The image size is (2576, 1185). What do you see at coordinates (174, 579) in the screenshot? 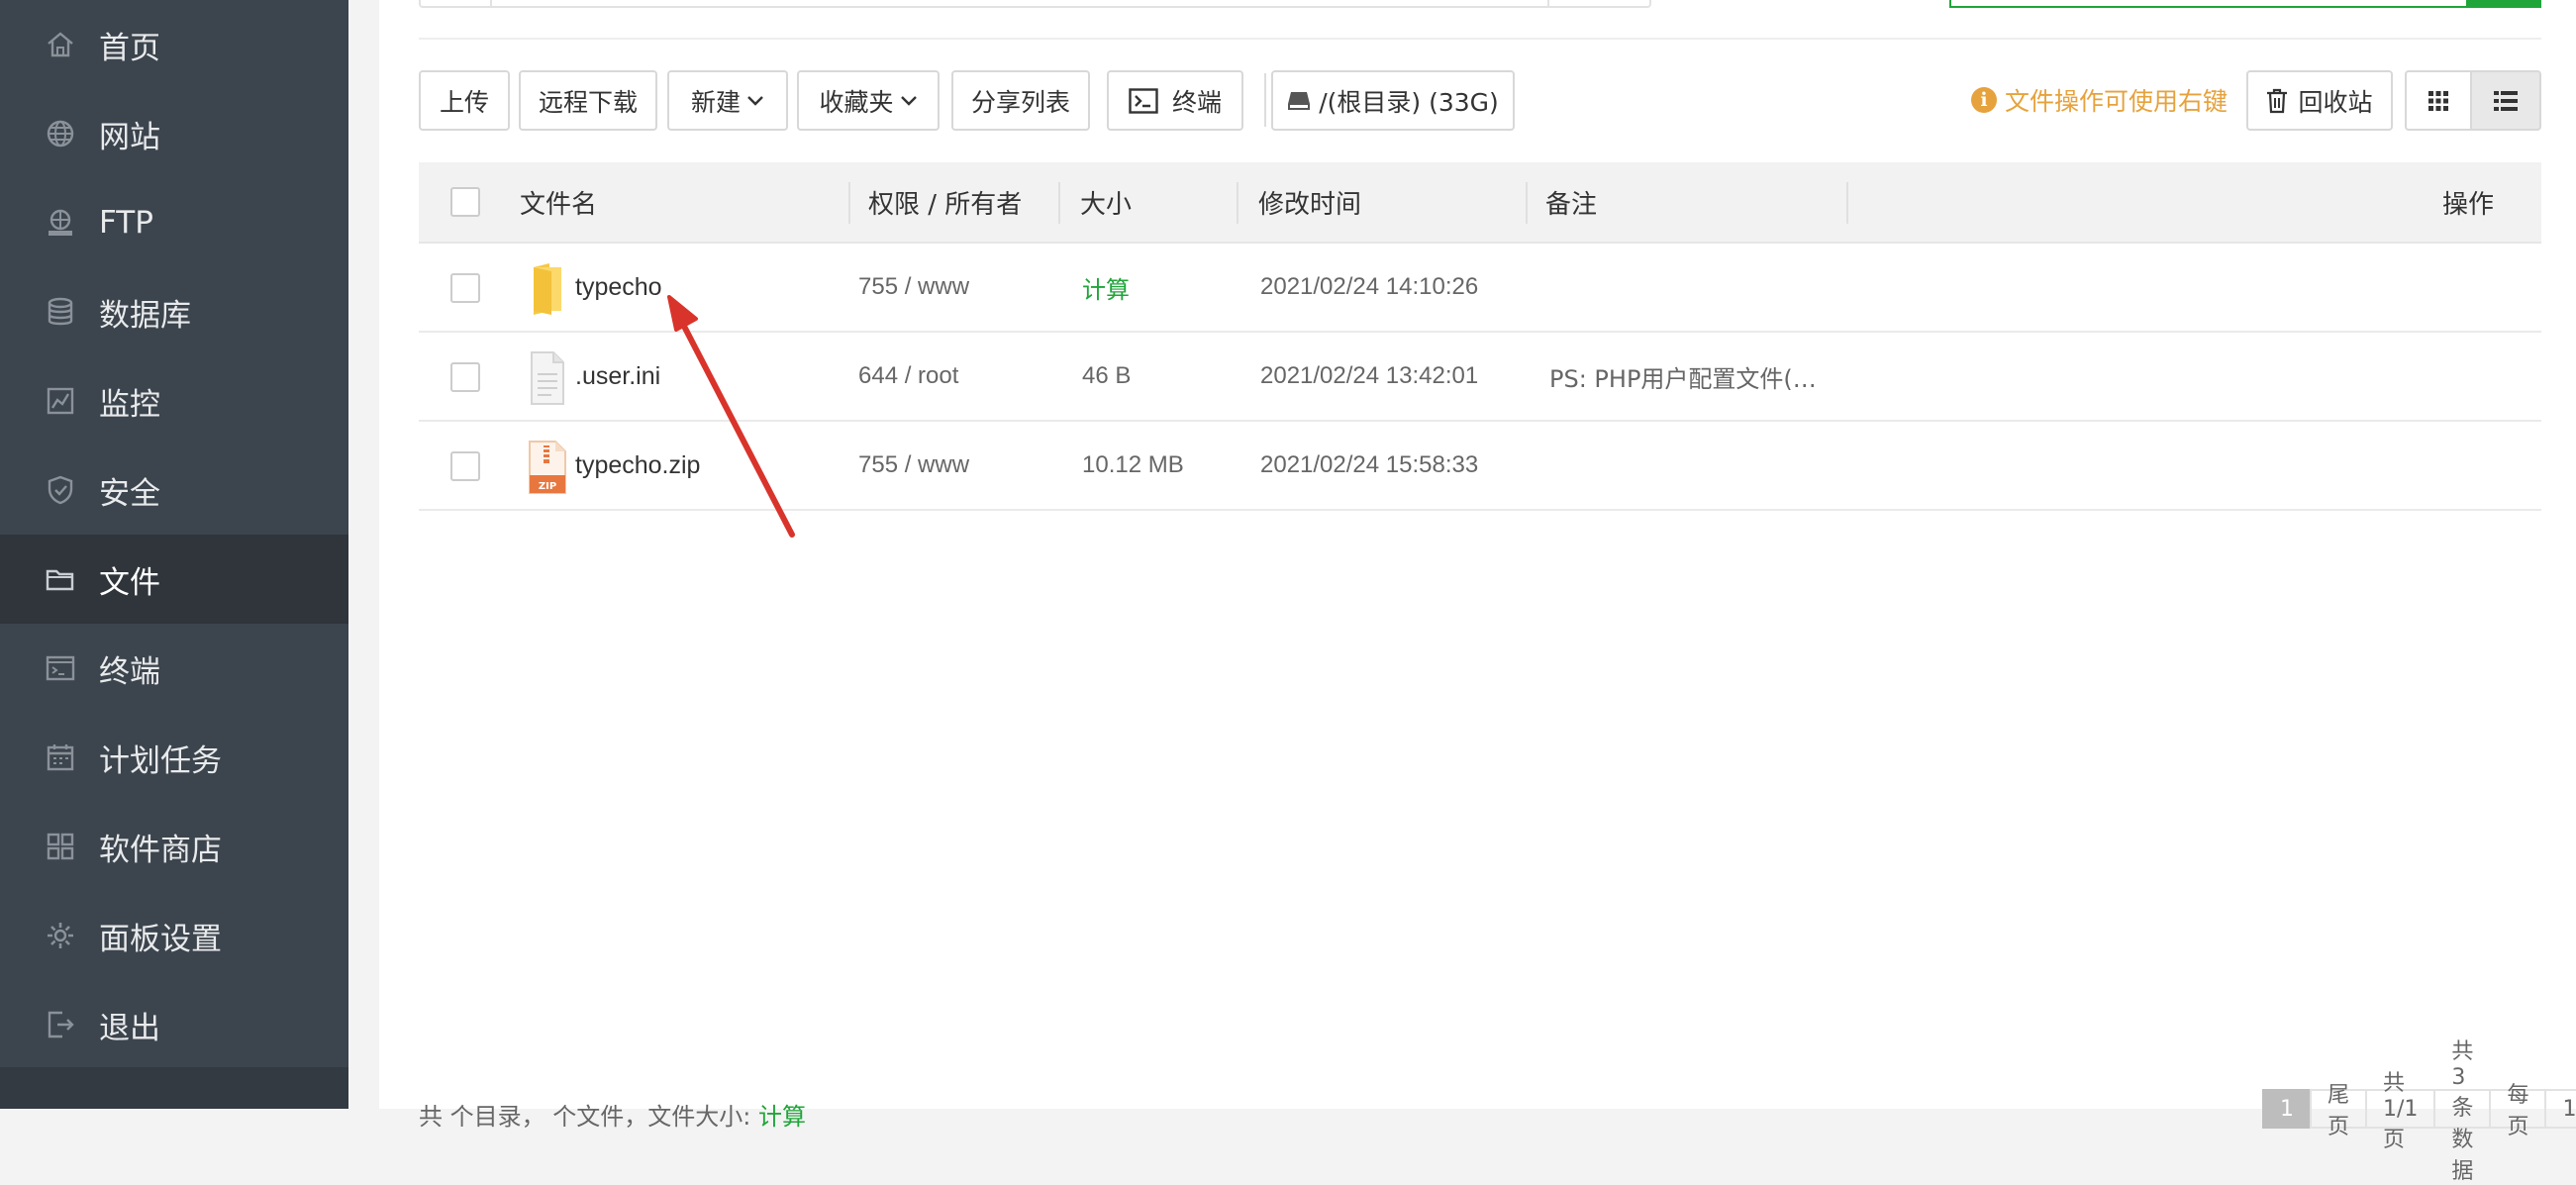
I see `sidebar-item-files: 文件` at bounding box center [174, 579].